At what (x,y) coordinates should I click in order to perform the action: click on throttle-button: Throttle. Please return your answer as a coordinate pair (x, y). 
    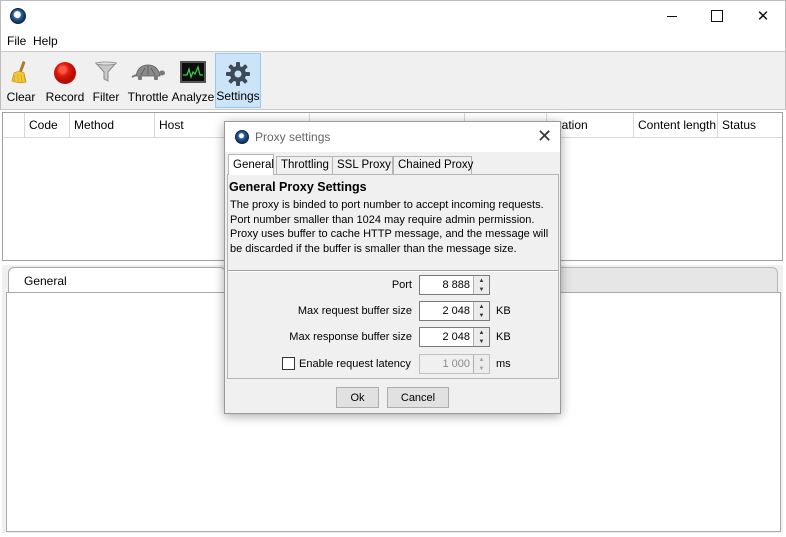
    Looking at the image, I should click on (148, 80).